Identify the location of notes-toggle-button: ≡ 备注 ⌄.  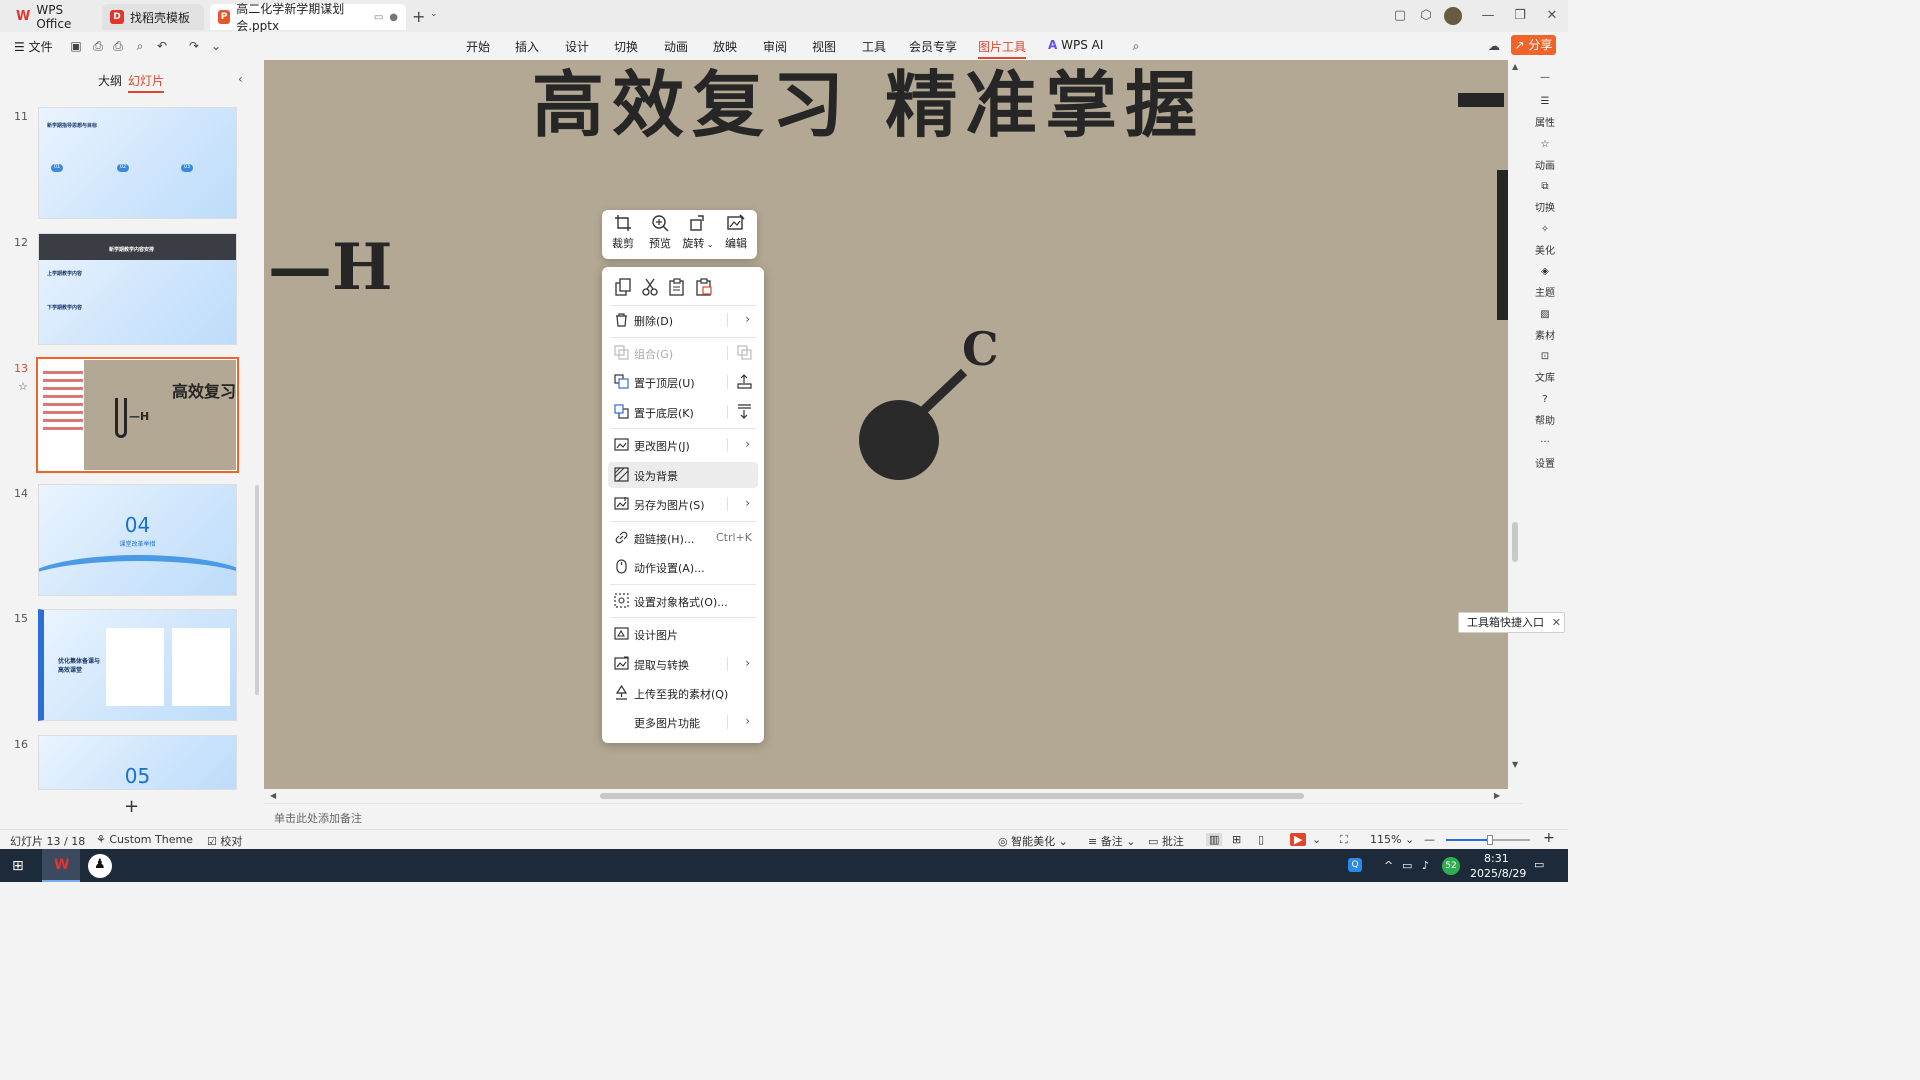
(1111, 841).